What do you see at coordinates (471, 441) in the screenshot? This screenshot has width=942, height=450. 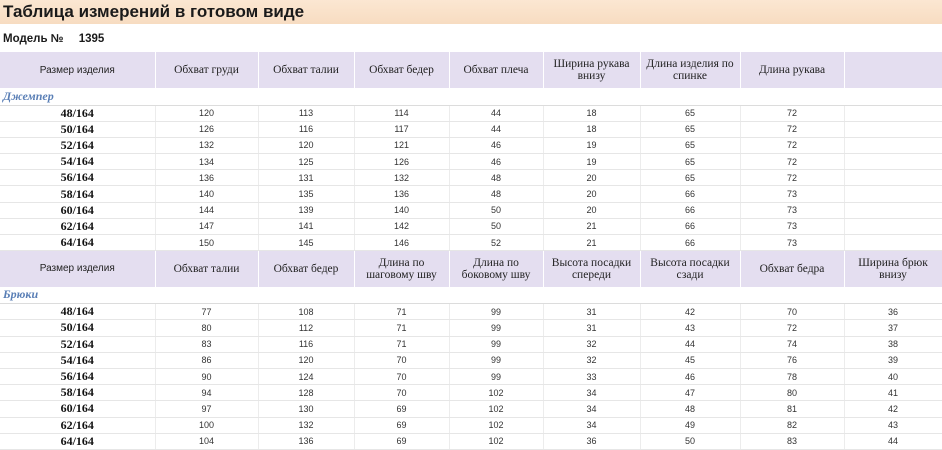 I see `table-row: 64/164 104 136 69 102 36 50 83 44` at bounding box center [471, 441].